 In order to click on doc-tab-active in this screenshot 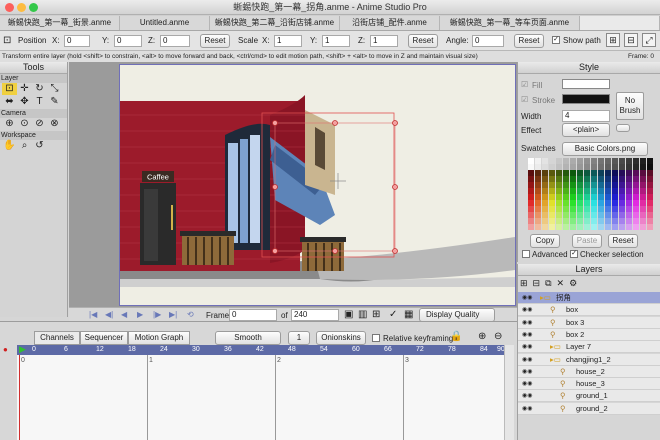, I will do `click(620, 23)`.